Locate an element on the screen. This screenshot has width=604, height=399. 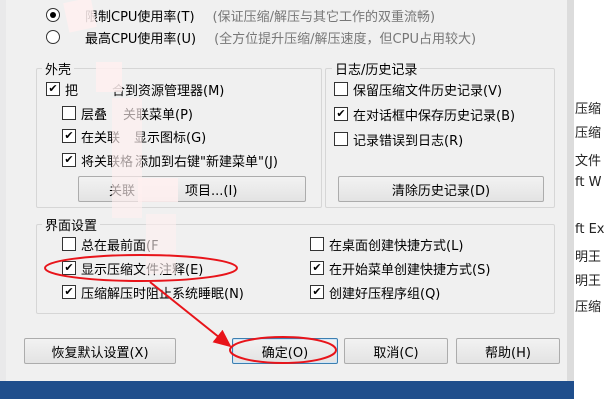
arrow-icon is located at coordinates (190, 314).